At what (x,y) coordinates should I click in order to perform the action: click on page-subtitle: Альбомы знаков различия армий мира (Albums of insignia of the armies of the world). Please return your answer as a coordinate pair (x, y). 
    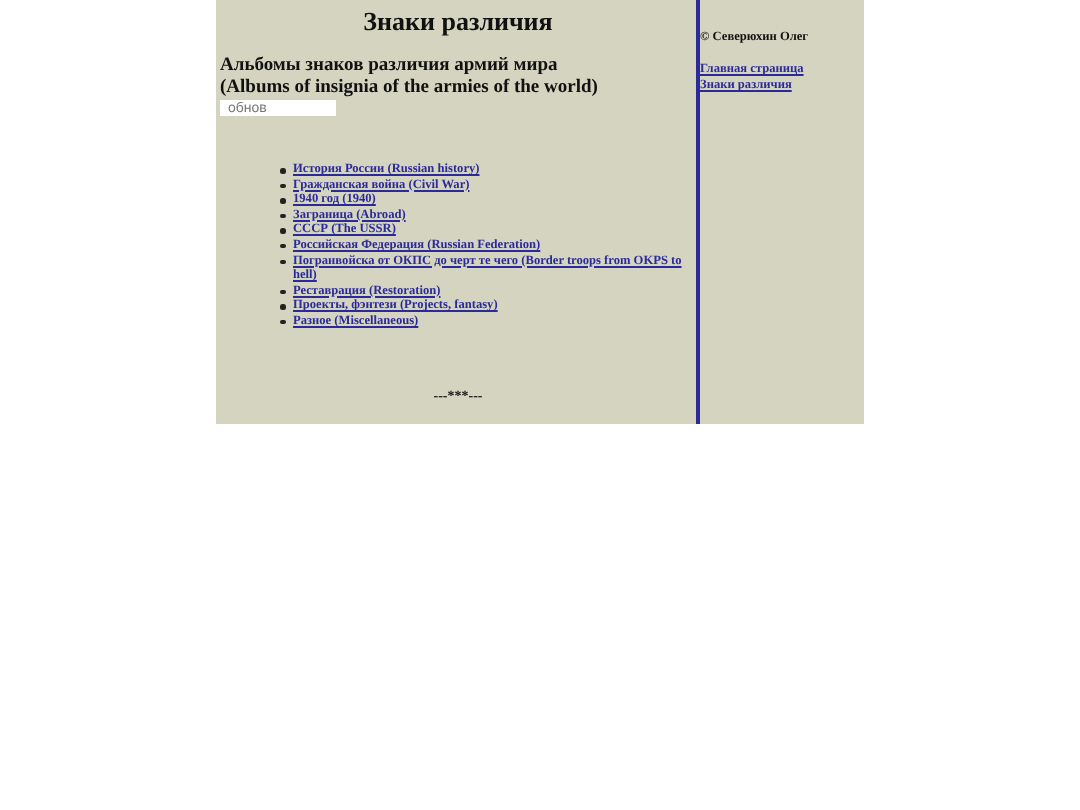
    Looking at the image, I should click on (410, 78).